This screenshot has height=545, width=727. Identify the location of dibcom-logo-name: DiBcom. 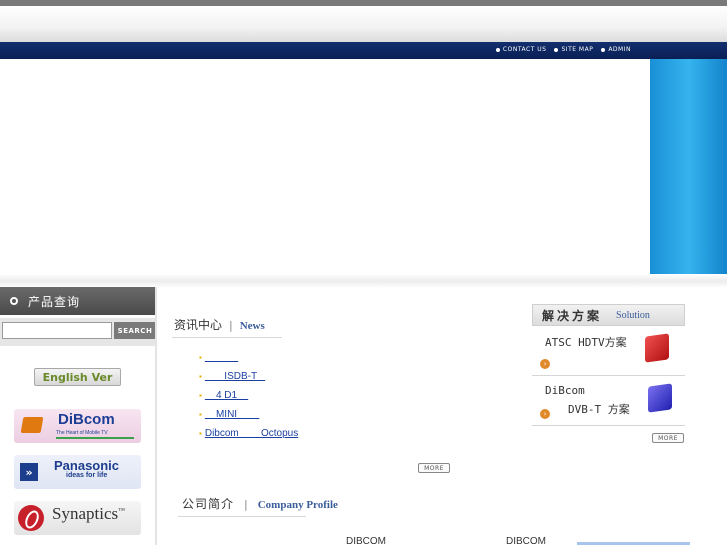
(86, 419).